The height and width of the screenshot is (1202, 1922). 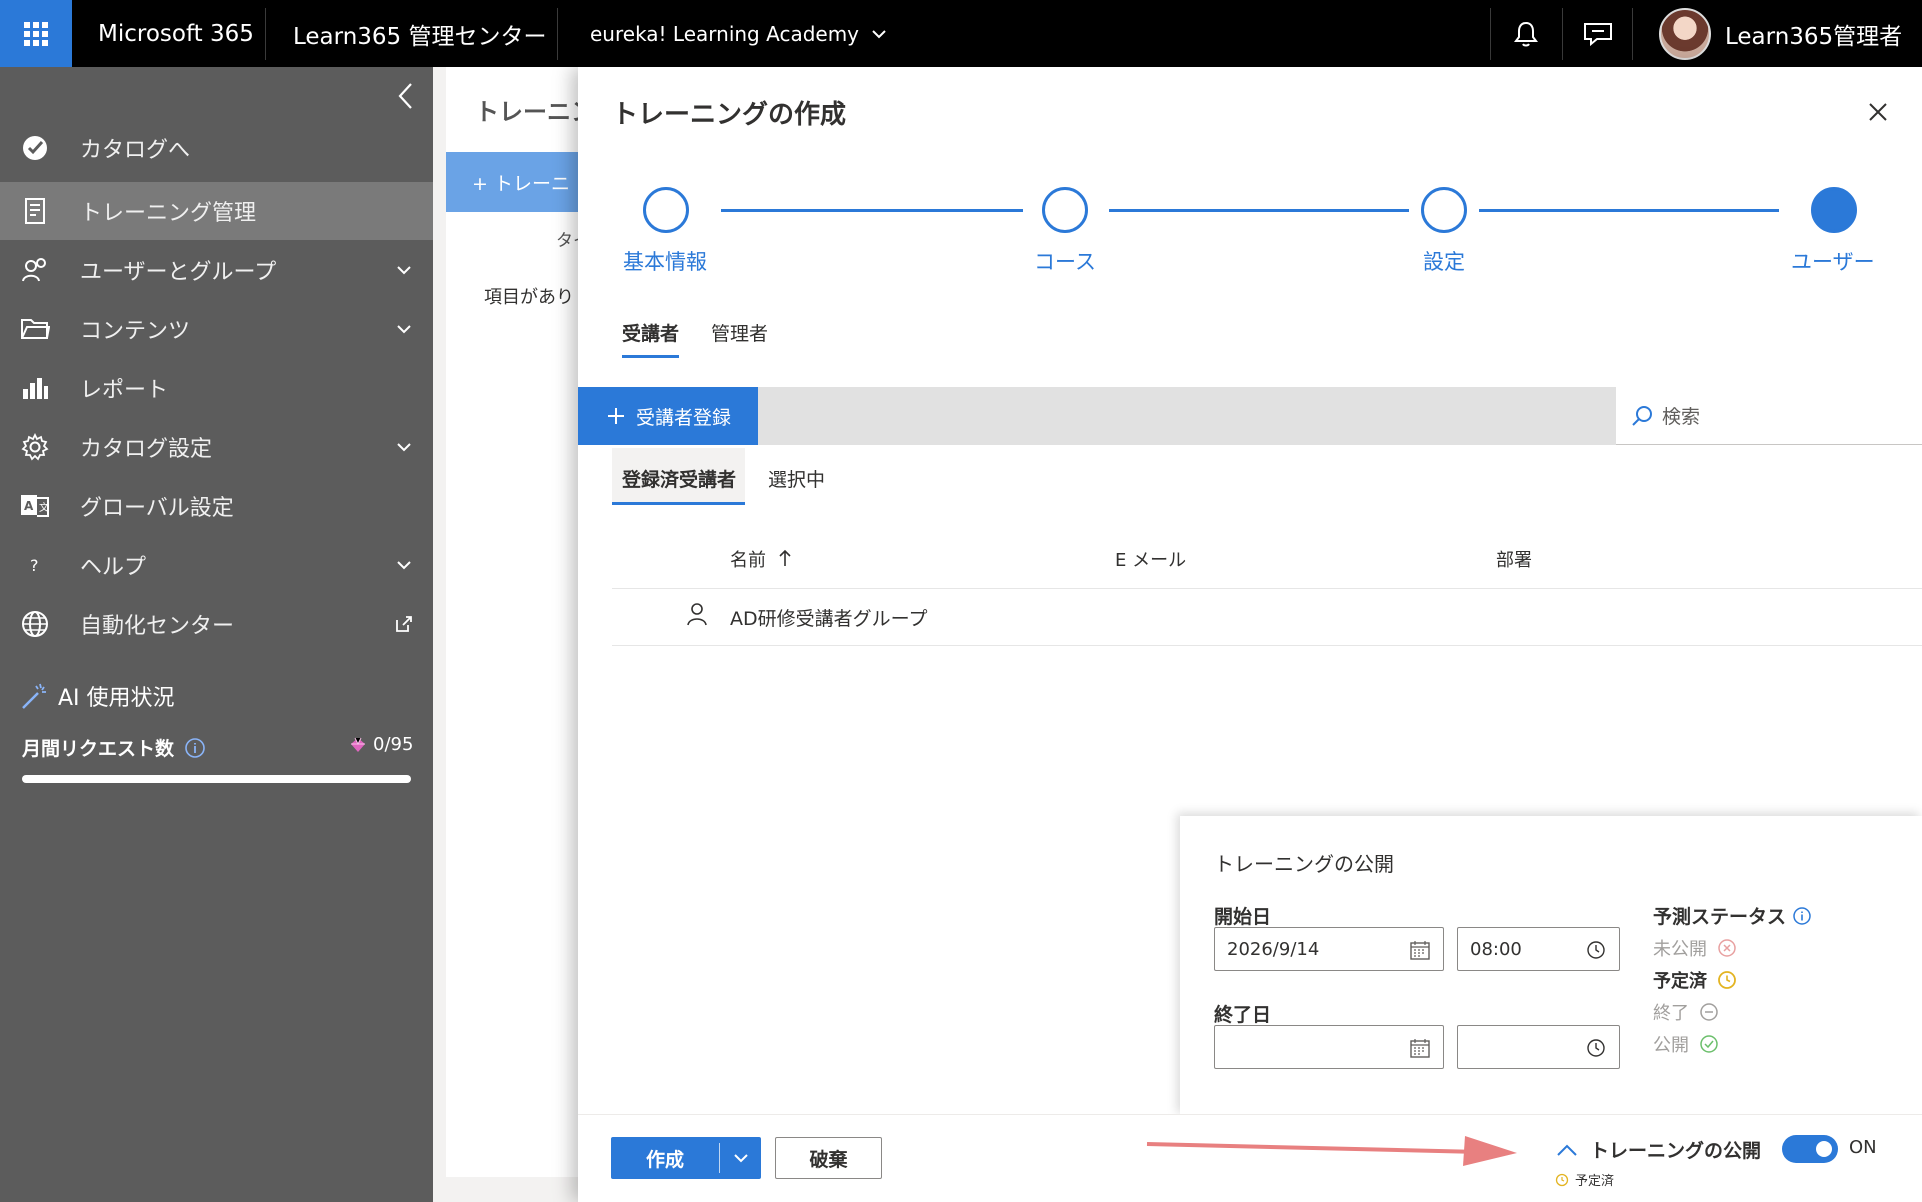 What do you see at coordinates (135, 150) in the screenshot?
I see `sidebar-item-label: カタログへ` at bounding box center [135, 150].